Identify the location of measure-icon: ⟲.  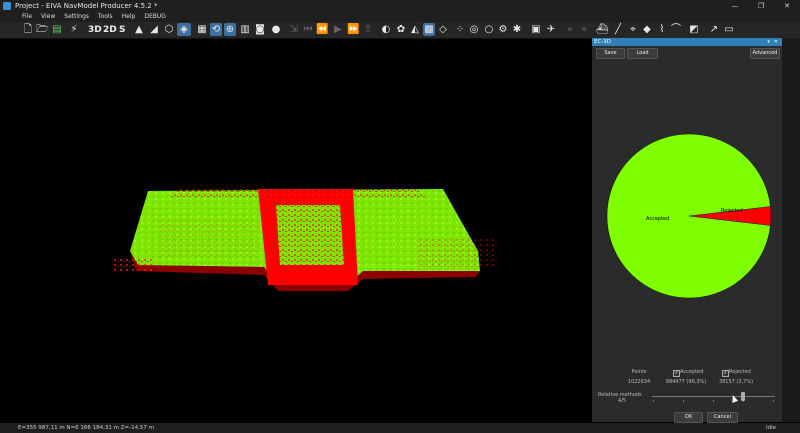
(216, 29).